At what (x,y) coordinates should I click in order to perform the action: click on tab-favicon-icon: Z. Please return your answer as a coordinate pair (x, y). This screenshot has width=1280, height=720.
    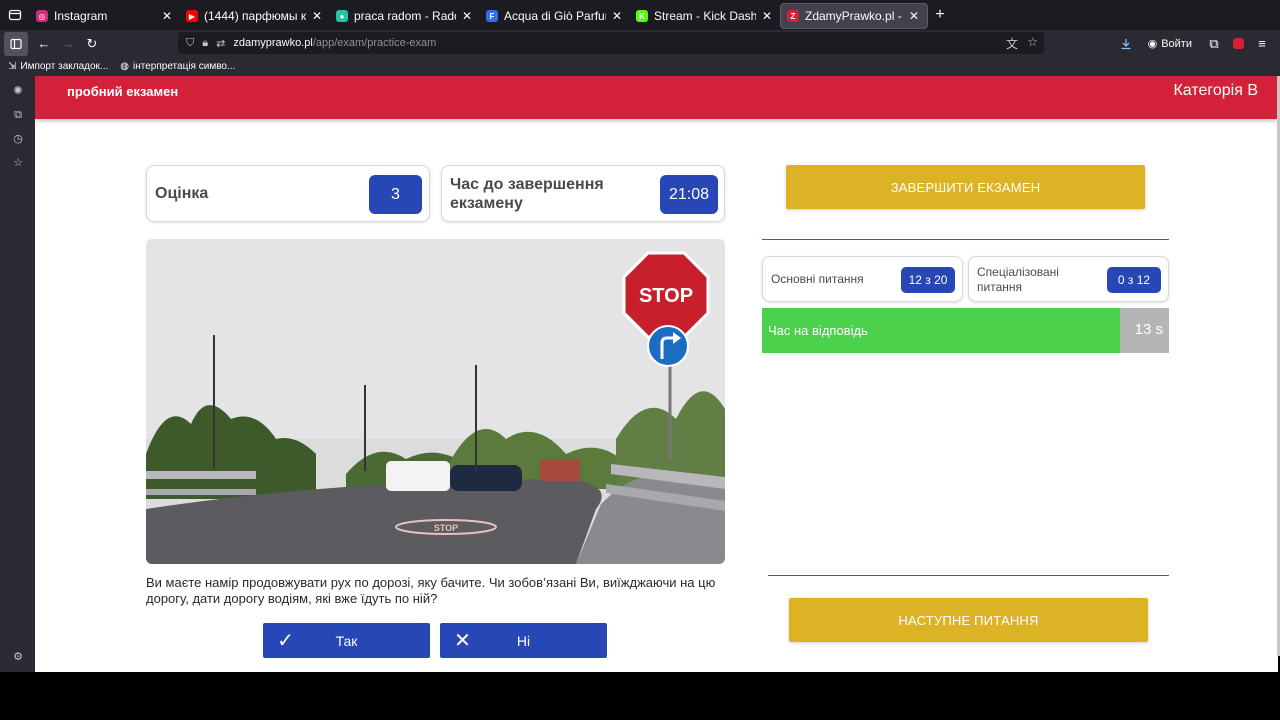
    Looking at the image, I should click on (793, 16).